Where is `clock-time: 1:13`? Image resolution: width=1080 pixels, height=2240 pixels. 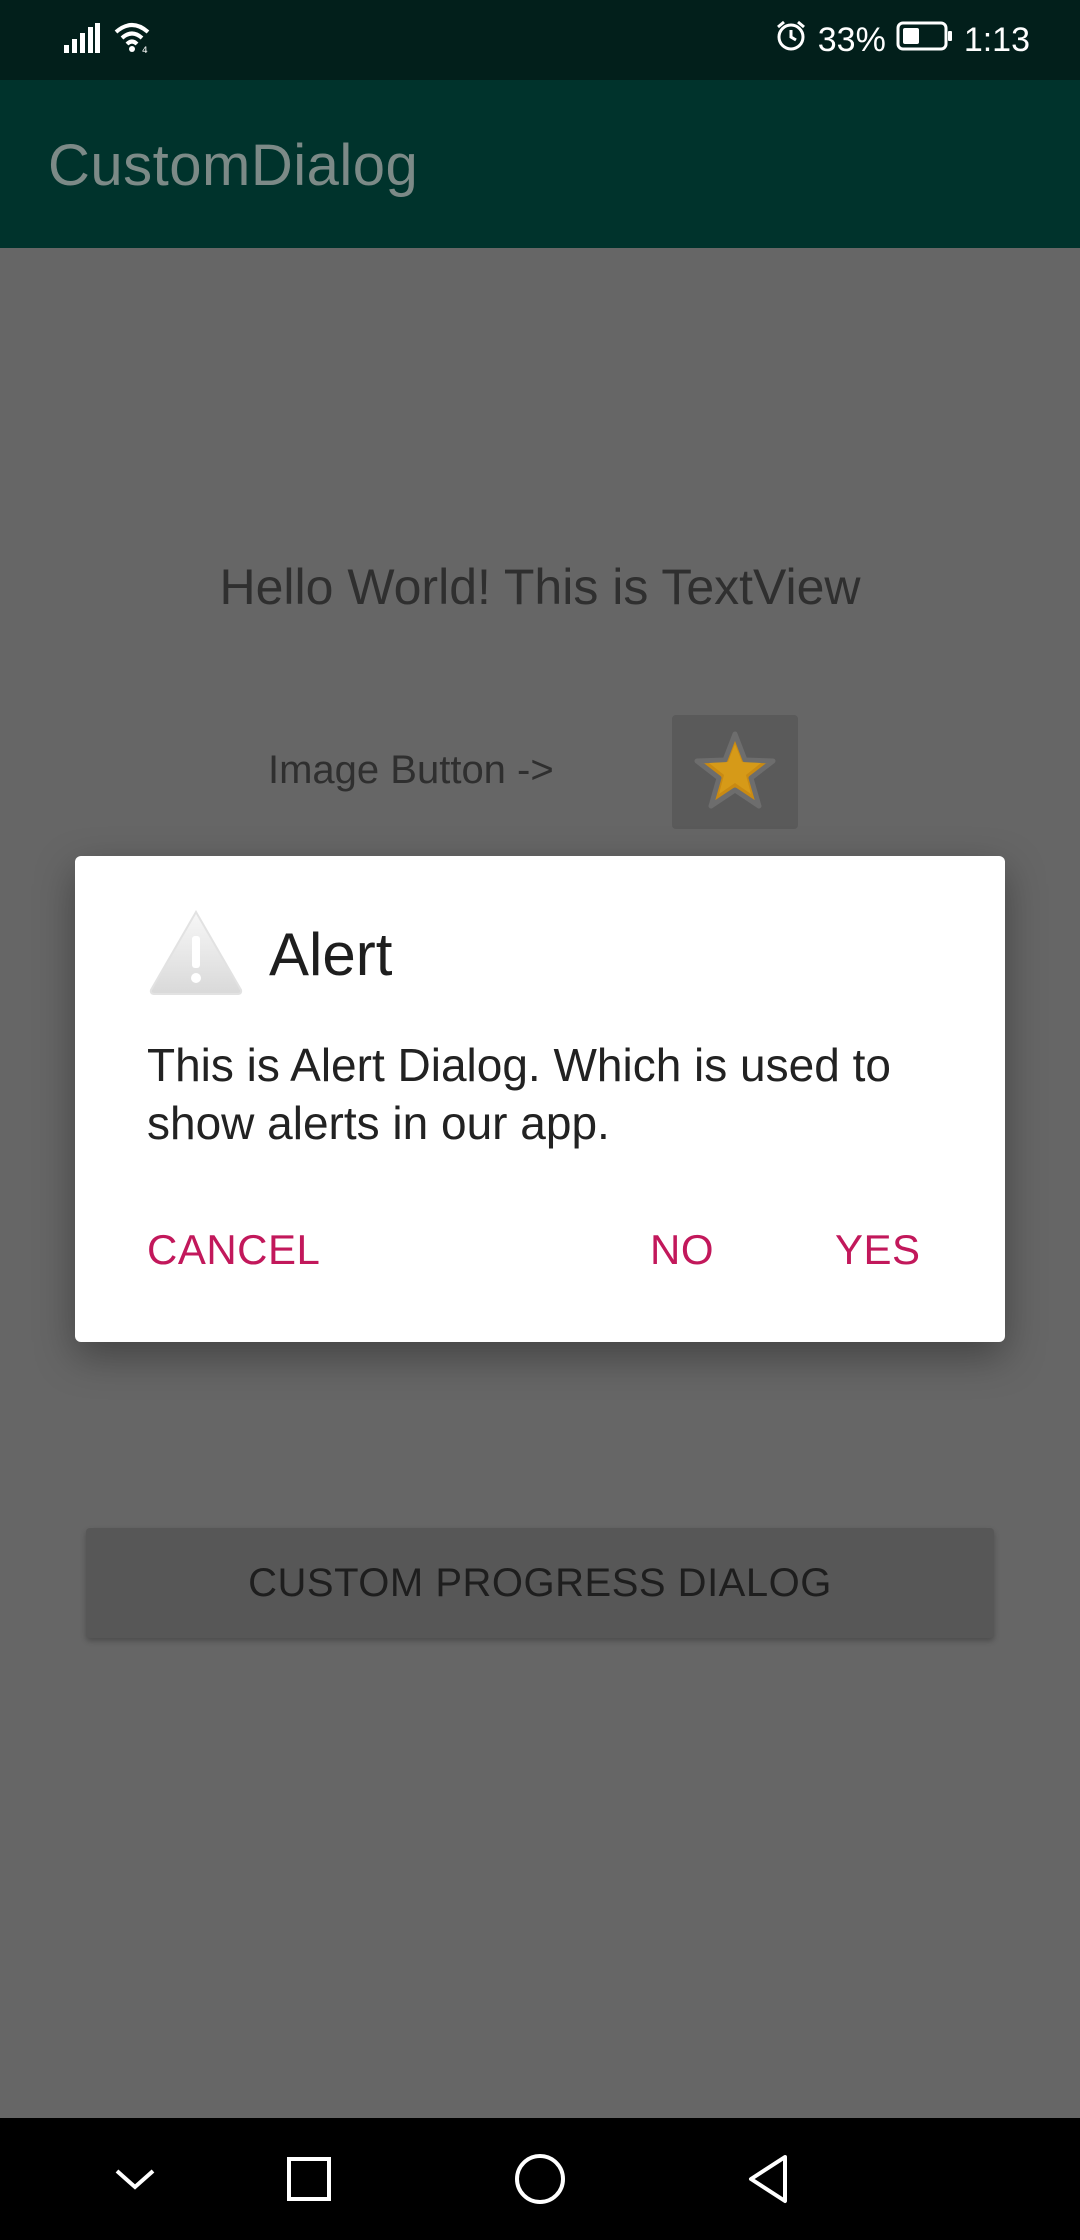 clock-time: 1:13 is located at coordinates (996, 39).